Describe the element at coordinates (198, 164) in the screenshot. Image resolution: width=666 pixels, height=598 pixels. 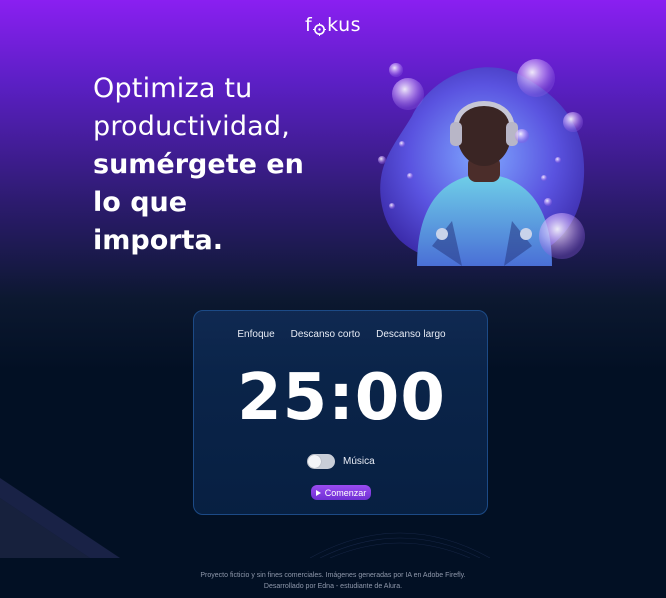
I see `headline-line-3: sumérgete en` at that location.